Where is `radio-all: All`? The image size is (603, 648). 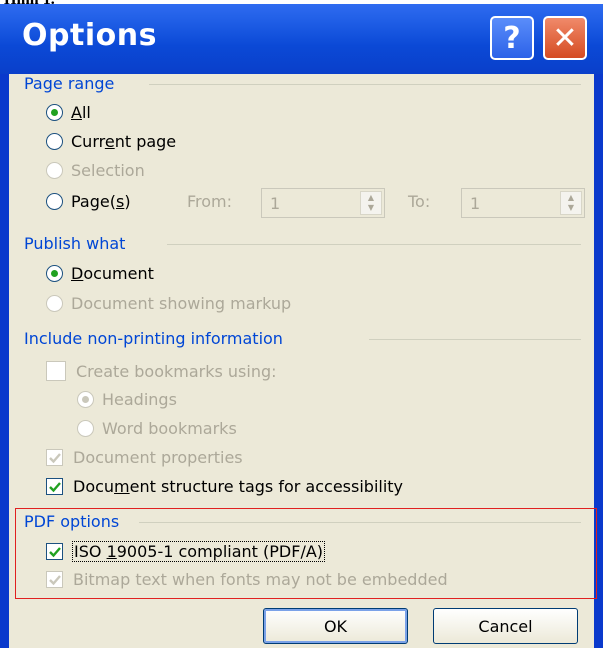
radio-all: All is located at coordinates (68, 112).